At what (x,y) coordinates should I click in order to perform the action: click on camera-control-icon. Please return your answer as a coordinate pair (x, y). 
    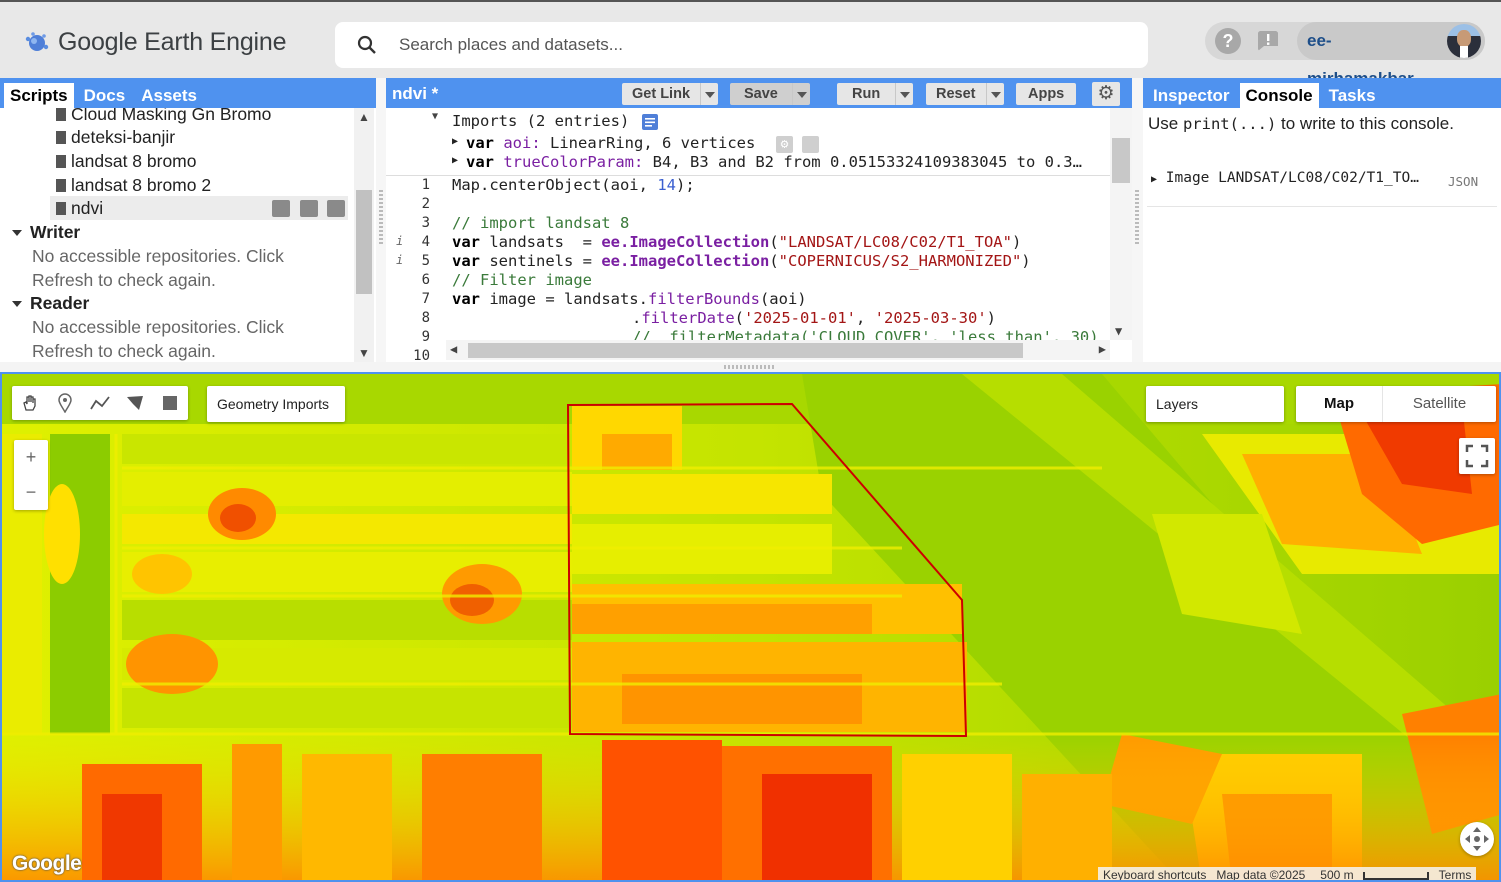
    Looking at the image, I should click on (1477, 839).